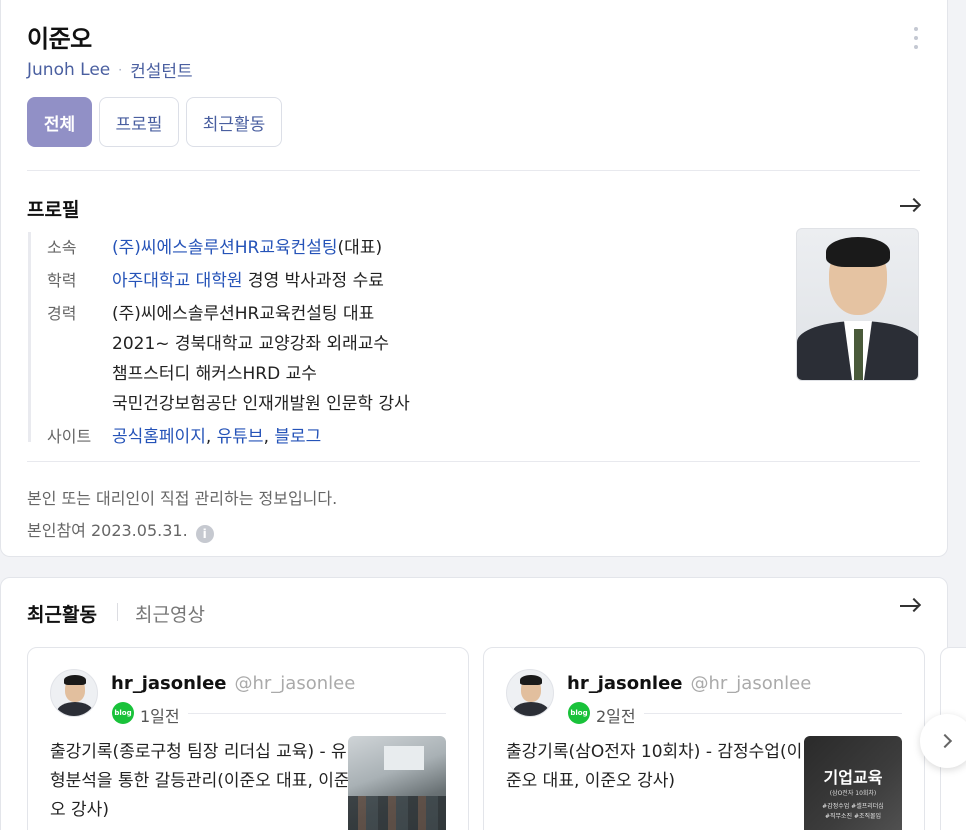  What do you see at coordinates (360, 248) in the screenshot?
I see `affiliation-suffix: (대표)` at bounding box center [360, 248].